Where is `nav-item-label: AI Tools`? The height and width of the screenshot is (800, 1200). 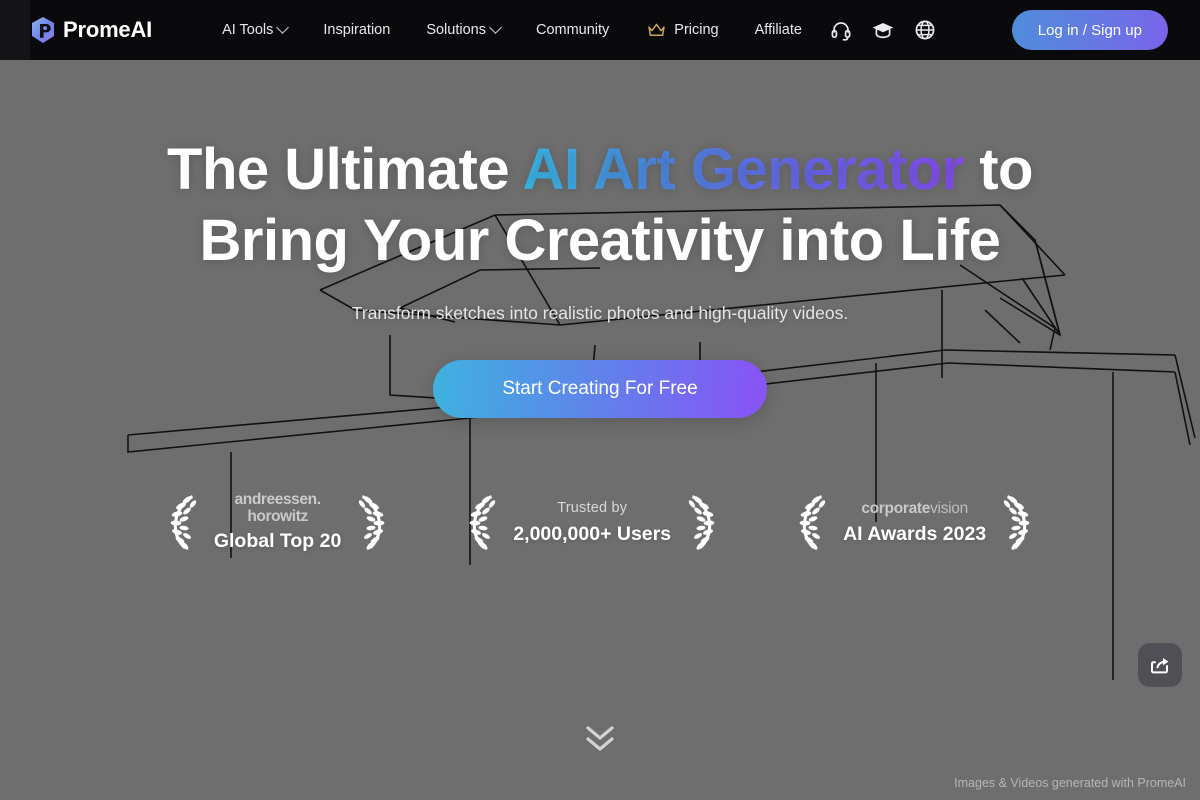
nav-item-label: AI Tools is located at coordinates (248, 30).